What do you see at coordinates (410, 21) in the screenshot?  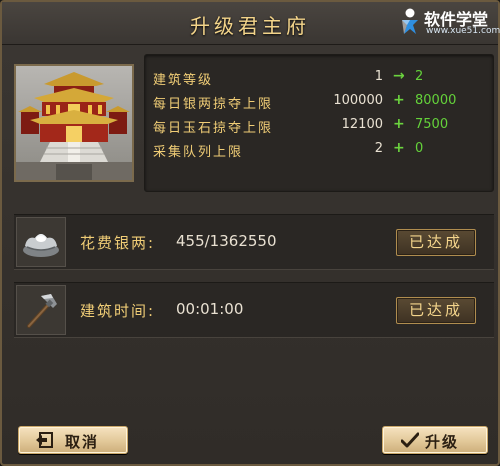 I see `watermark-logo-icon` at bounding box center [410, 21].